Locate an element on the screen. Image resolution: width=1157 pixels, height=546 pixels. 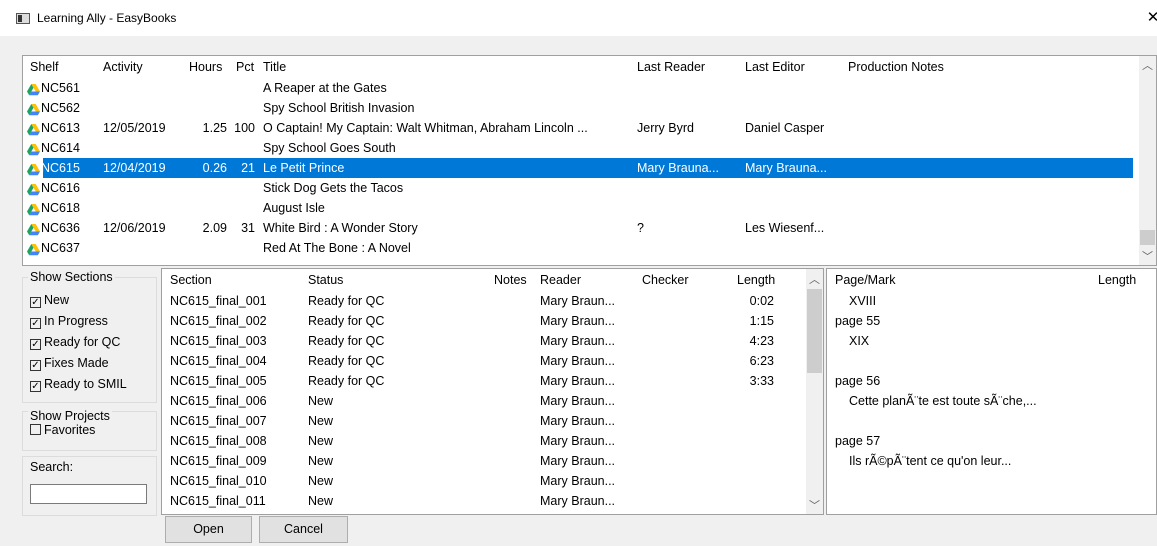
section-name: NC615_final_004 is located at coordinates (218, 361).